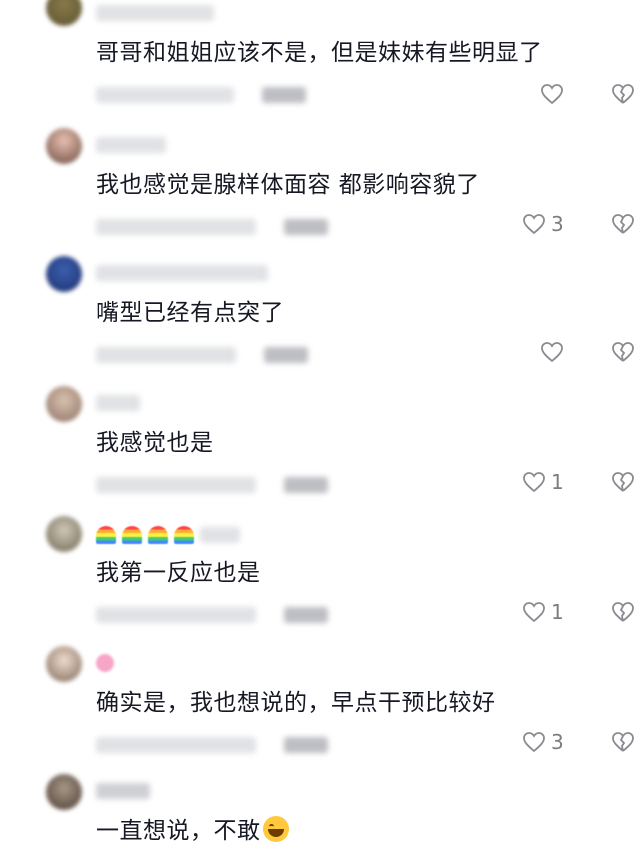 The width and height of the screenshot is (641, 853). I want to click on rofl-emoji-icon, so click(275, 829).